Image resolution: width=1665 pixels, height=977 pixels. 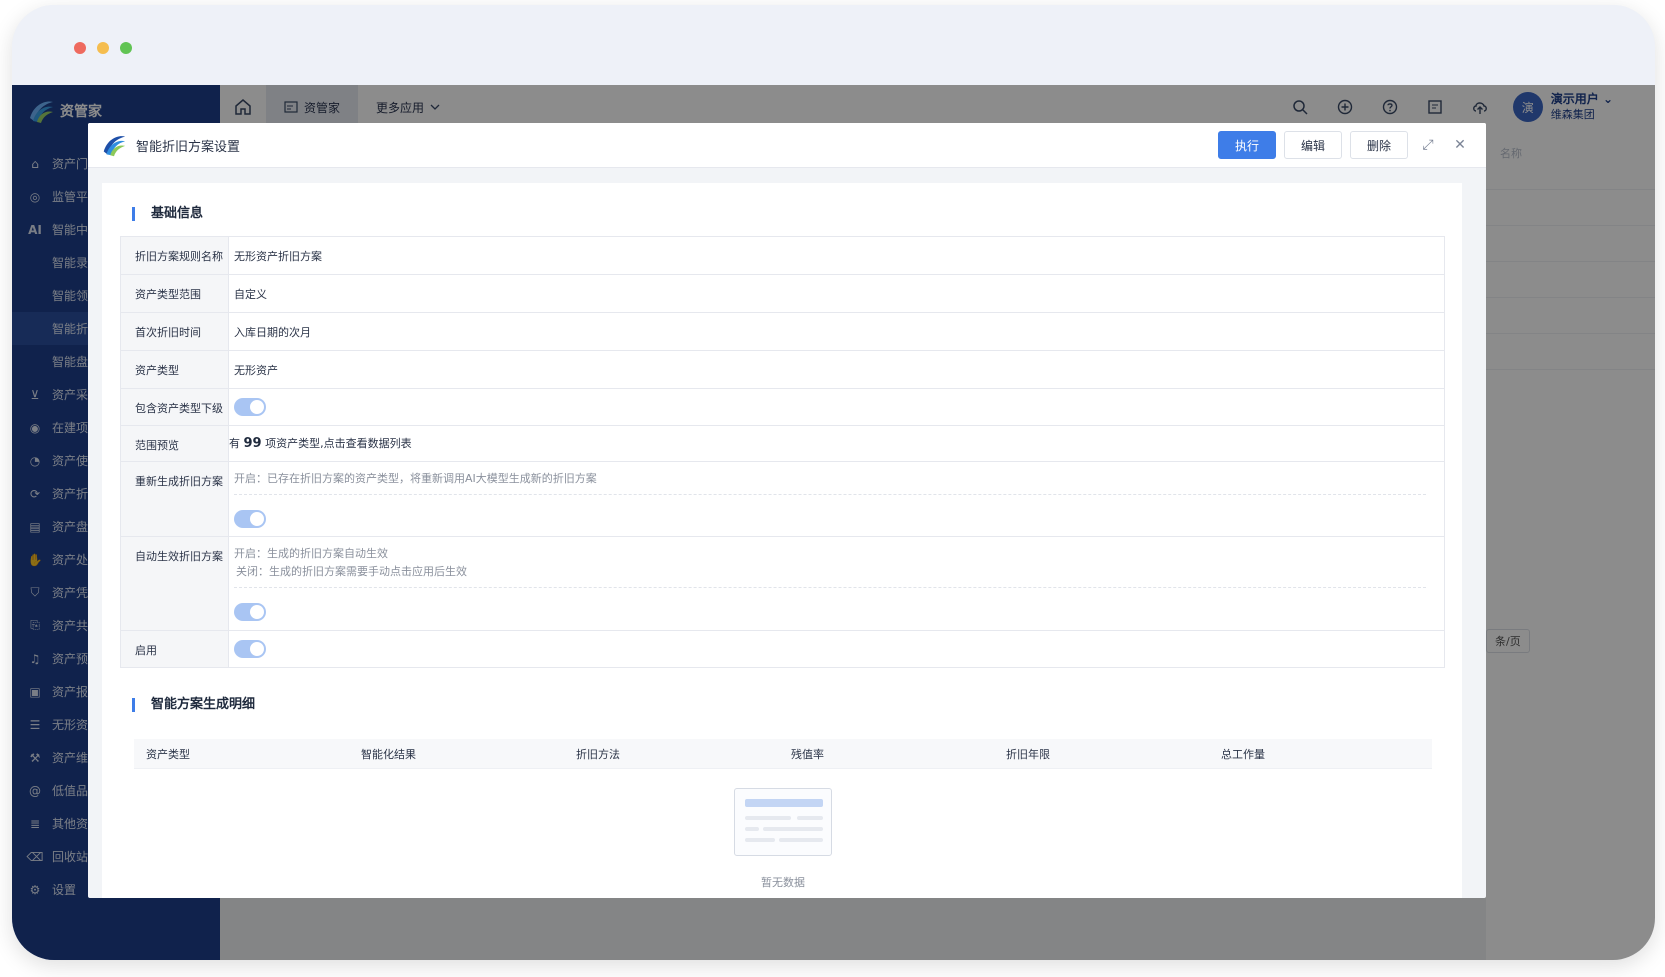 I want to click on form-row-asset-type: 资产类型 无形资产, so click(x=782, y=370).